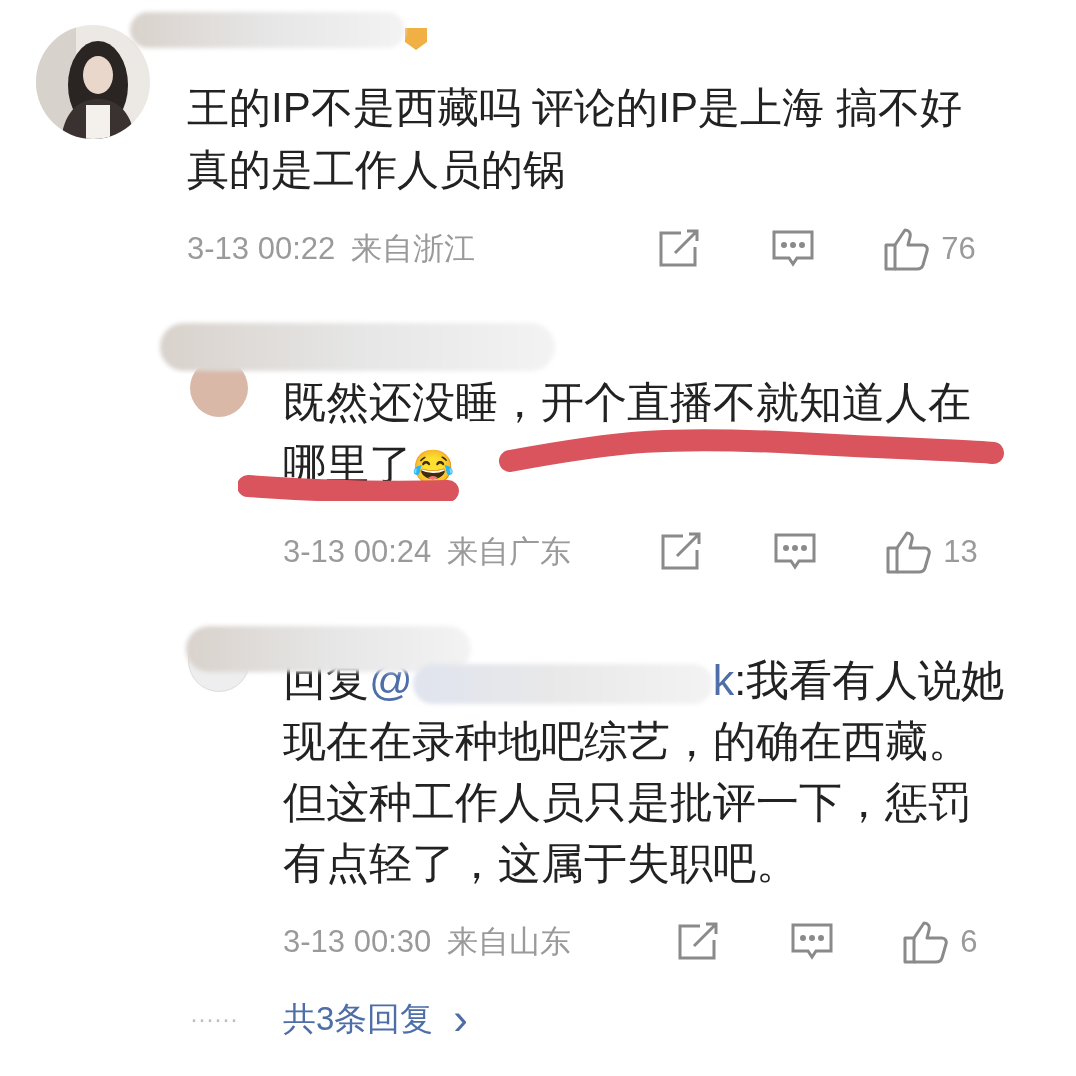 This screenshot has height=1076, width=1076. Describe the element at coordinates (509, 551) in the screenshot. I see `comment-location: 来自广东` at that location.